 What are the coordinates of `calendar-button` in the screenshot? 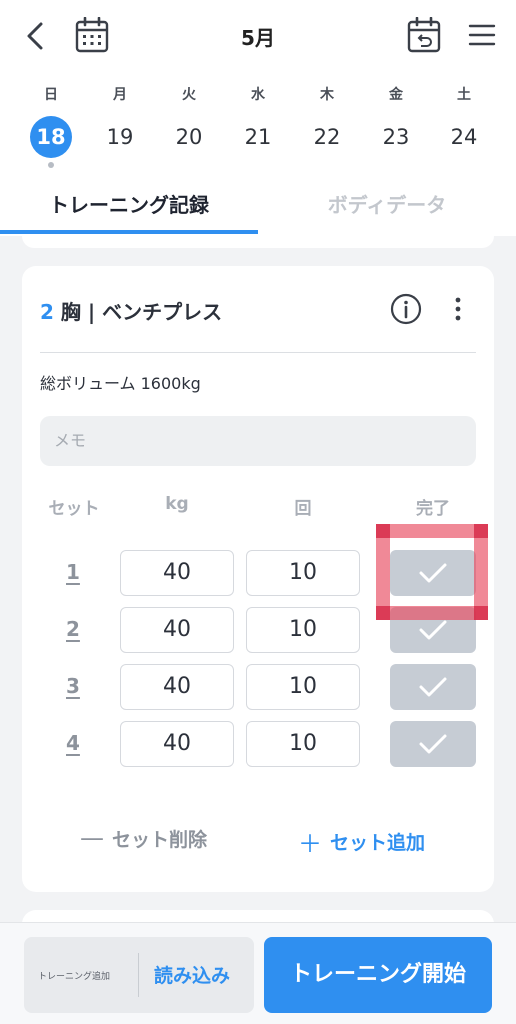 It's located at (92, 35).